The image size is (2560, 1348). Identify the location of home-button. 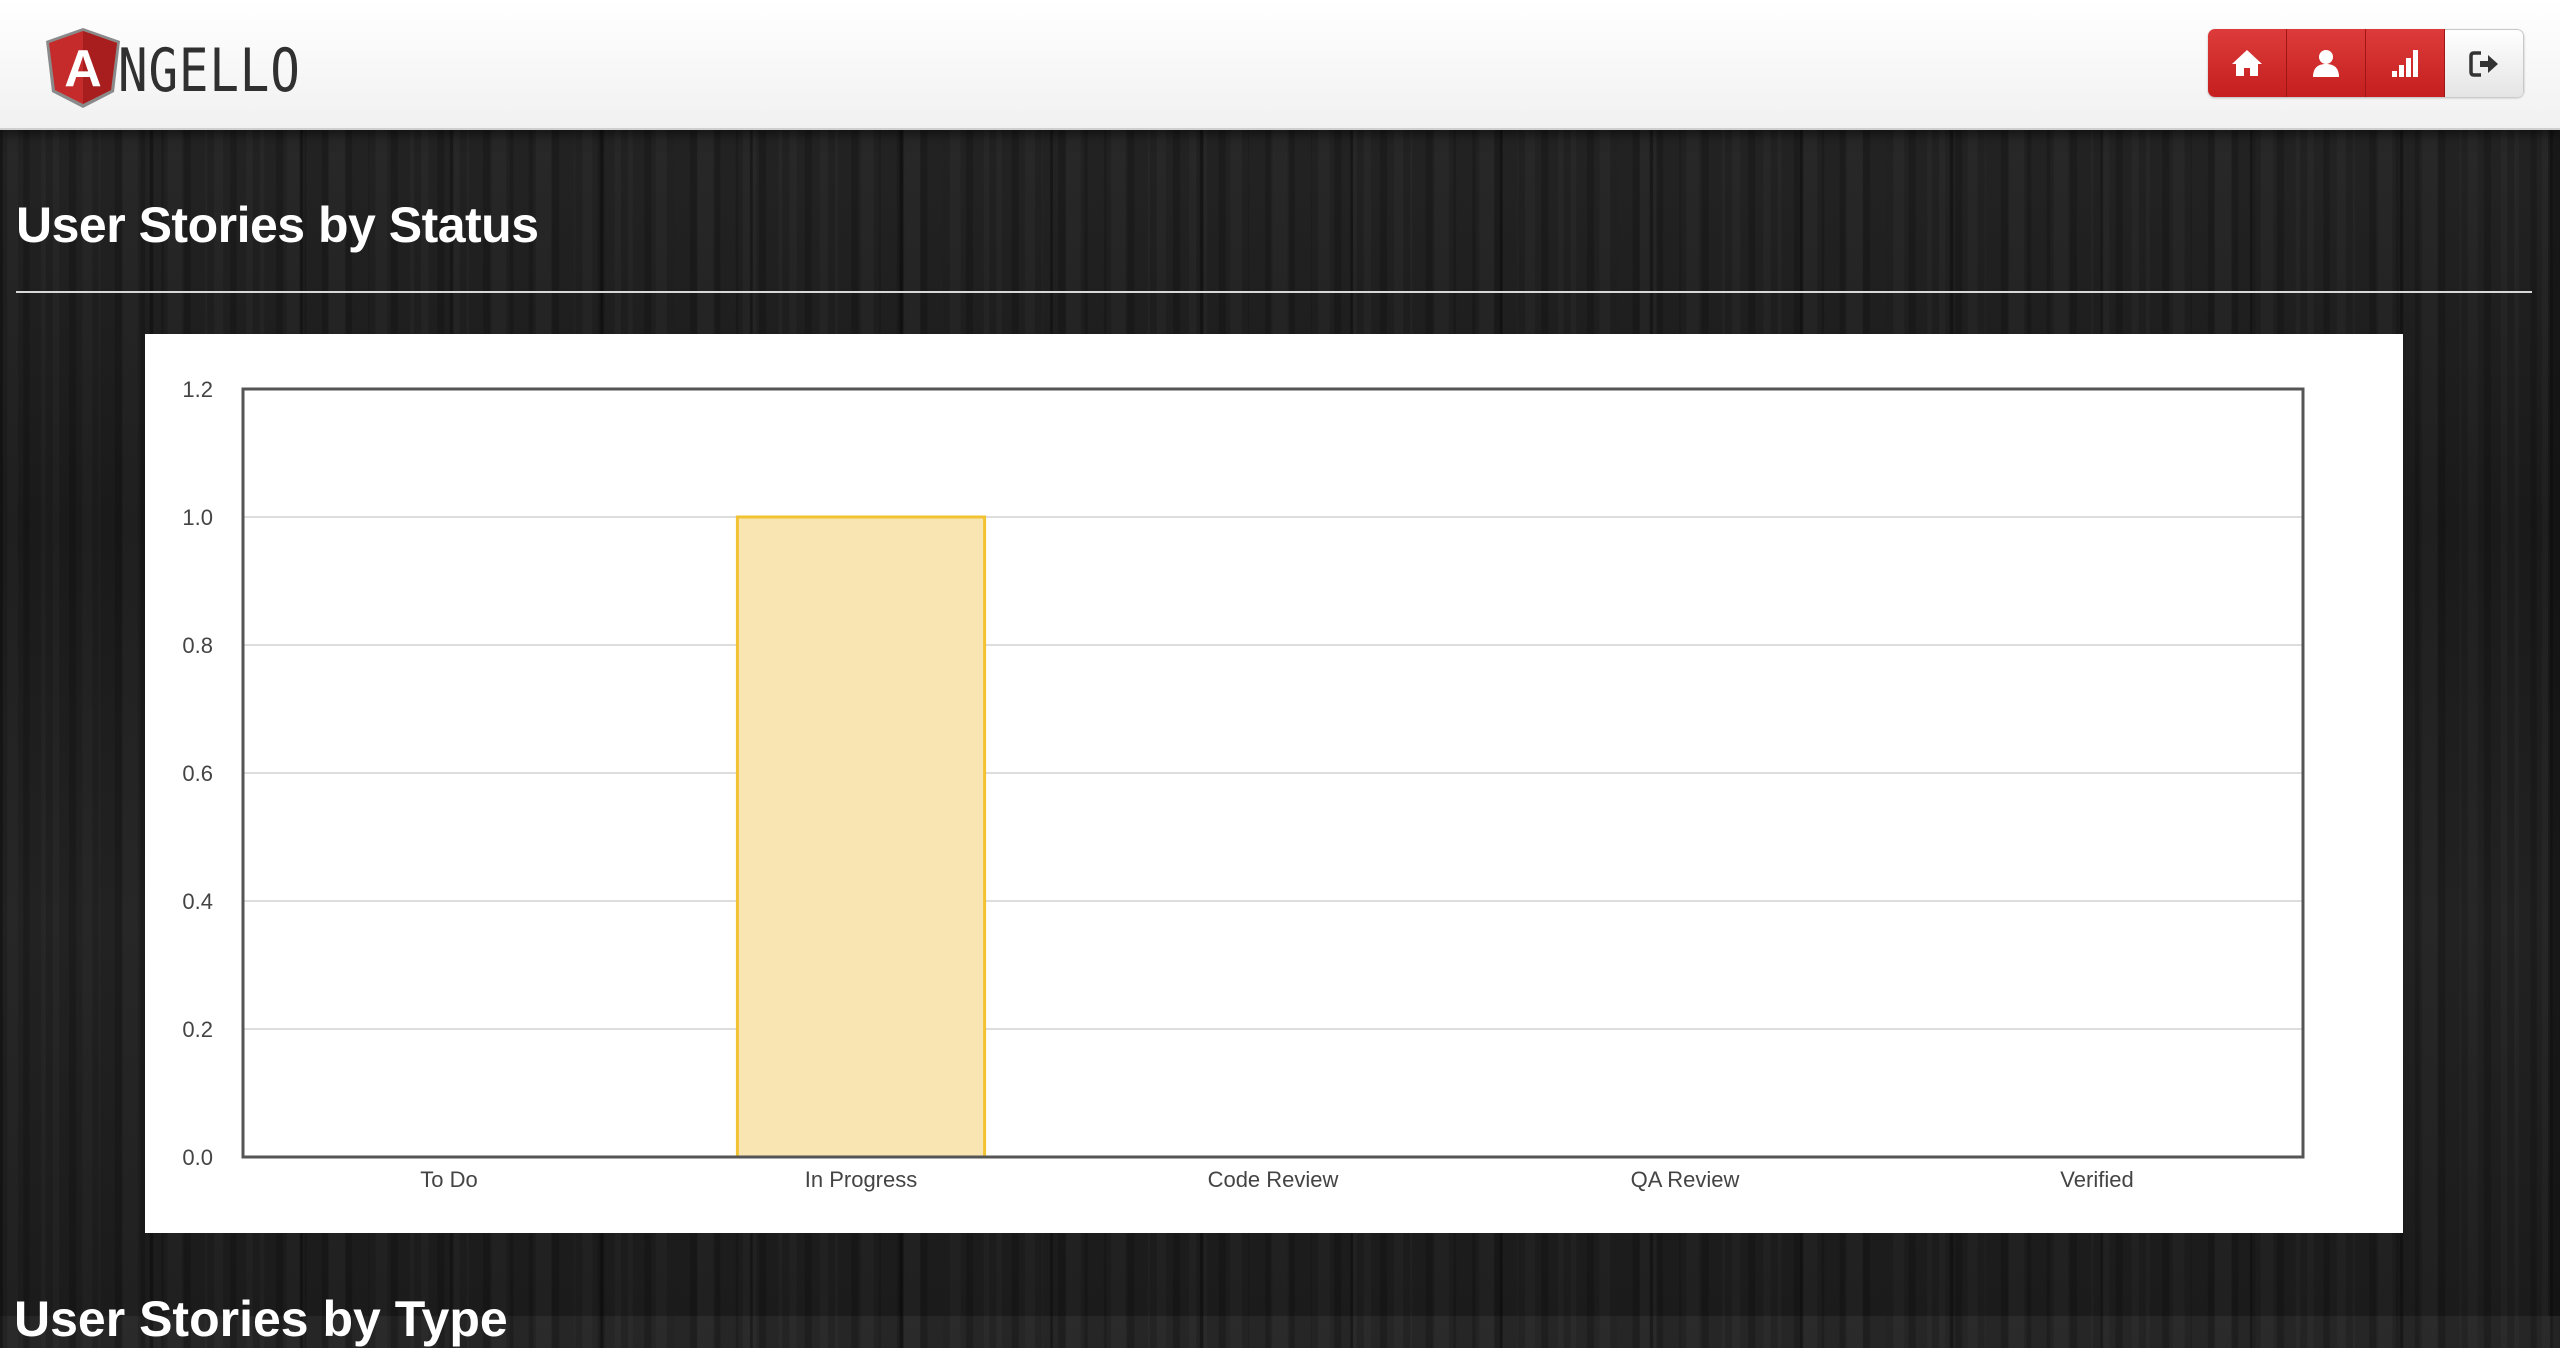
(2247, 63).